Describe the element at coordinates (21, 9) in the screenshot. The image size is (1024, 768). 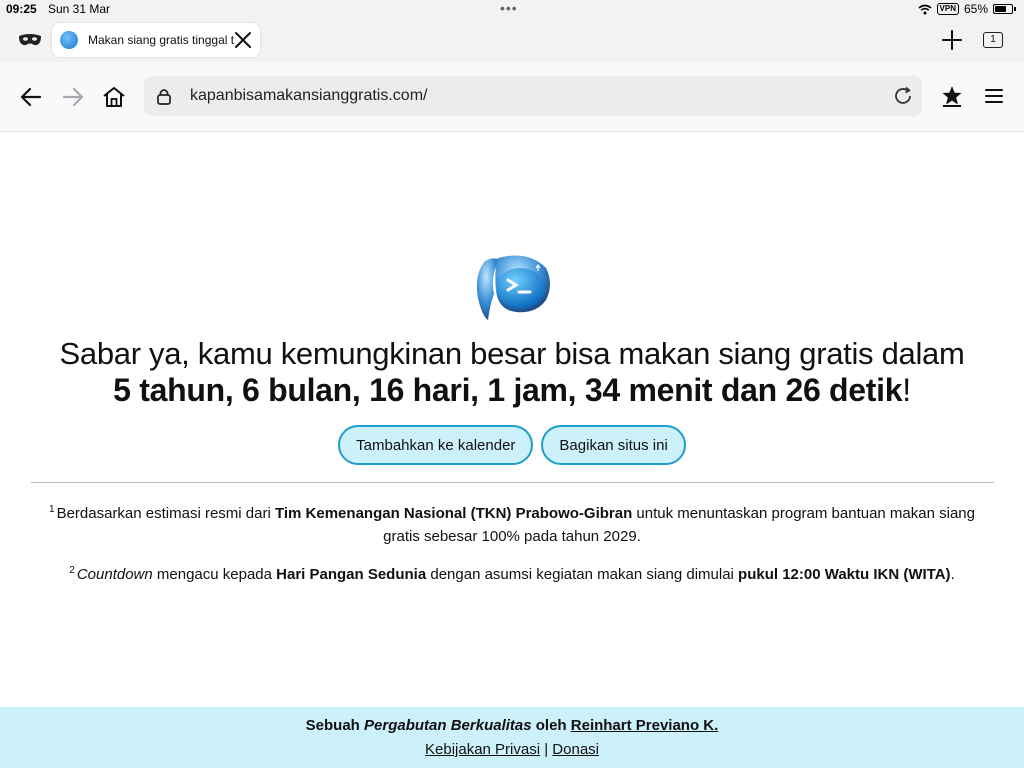
I see `status-time: 09:25` at that location.